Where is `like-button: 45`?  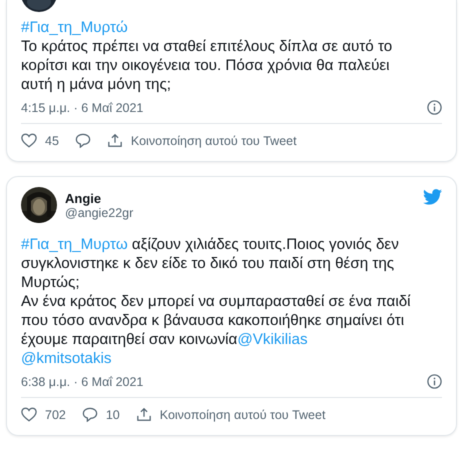 like-button: 45 is located at coordinates (40, 140).